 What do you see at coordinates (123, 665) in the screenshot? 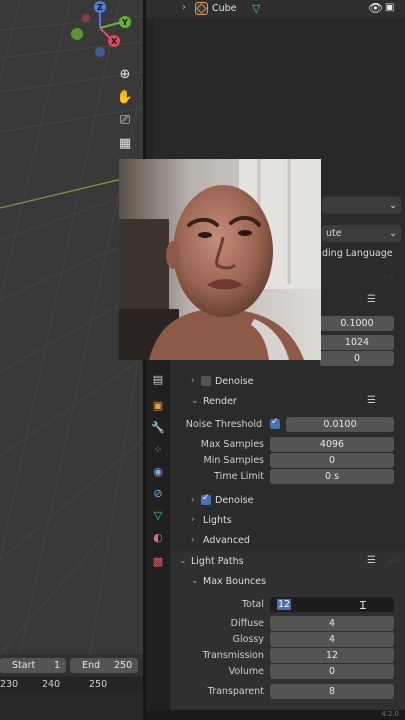
I see `end-value: 250` at bounding box center [123, 665].